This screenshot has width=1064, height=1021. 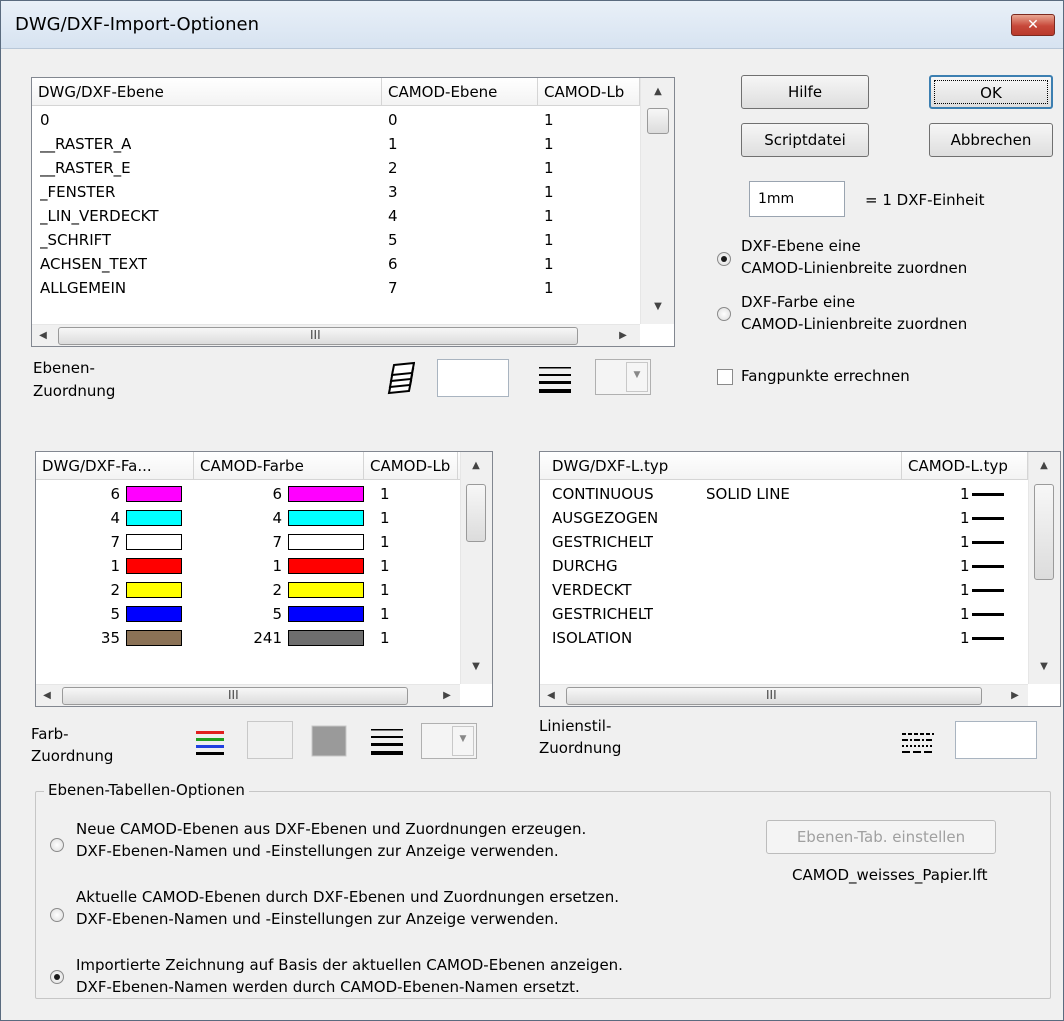 I want to click on linetype-list-vscroll: ▲ ▼, so click(x=1044, y=568).